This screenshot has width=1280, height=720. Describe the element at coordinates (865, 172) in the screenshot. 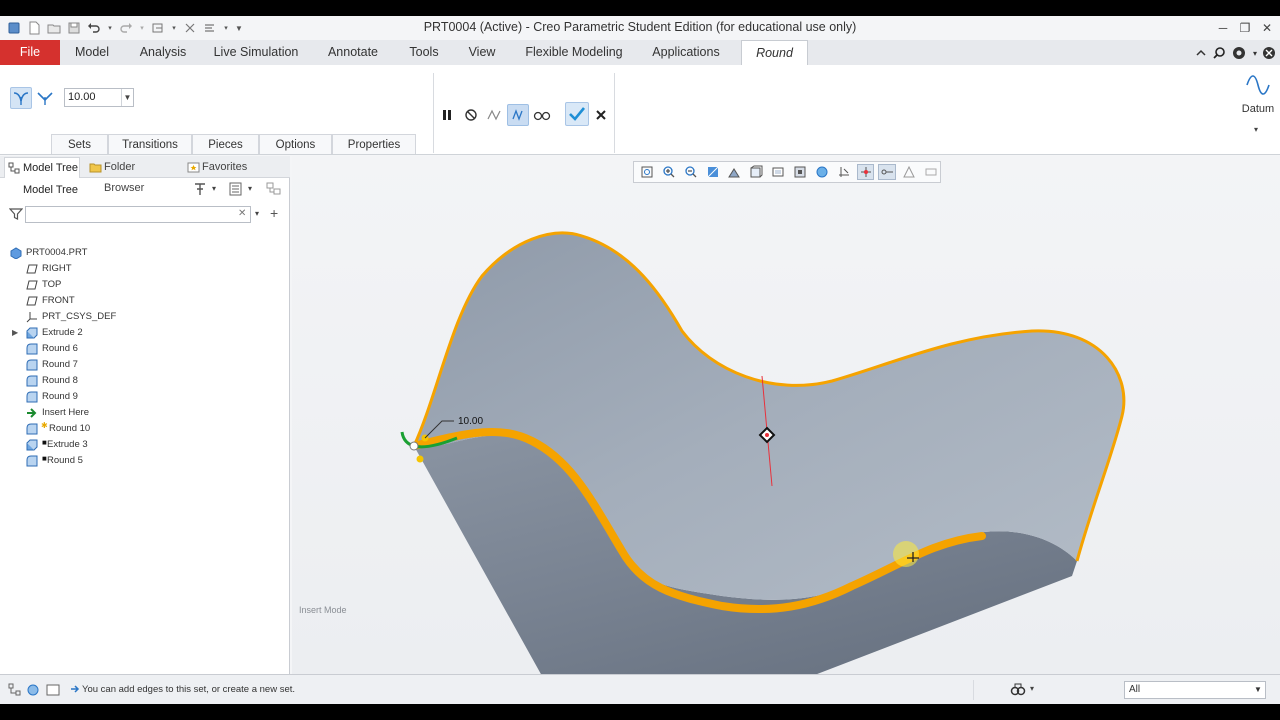

I see `spin-center-icon` at that location.